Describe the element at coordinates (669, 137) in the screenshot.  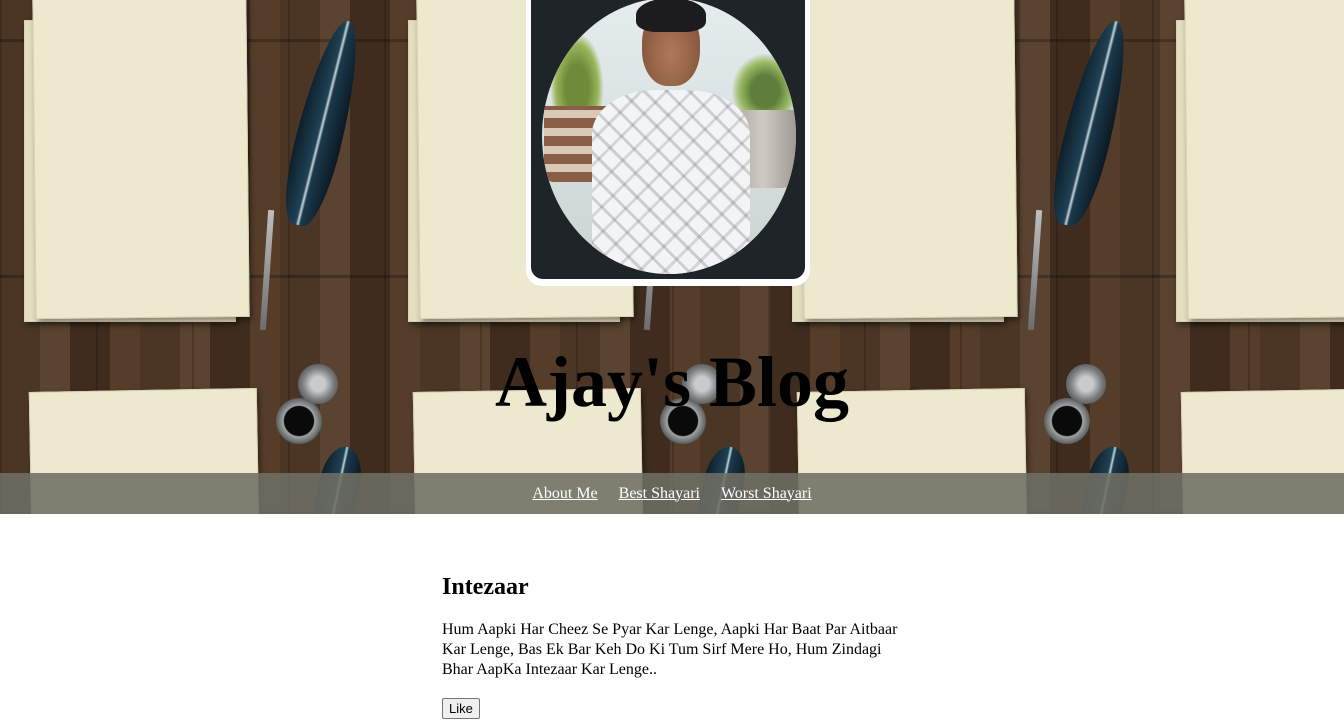
I see `profile-photo` at that location.